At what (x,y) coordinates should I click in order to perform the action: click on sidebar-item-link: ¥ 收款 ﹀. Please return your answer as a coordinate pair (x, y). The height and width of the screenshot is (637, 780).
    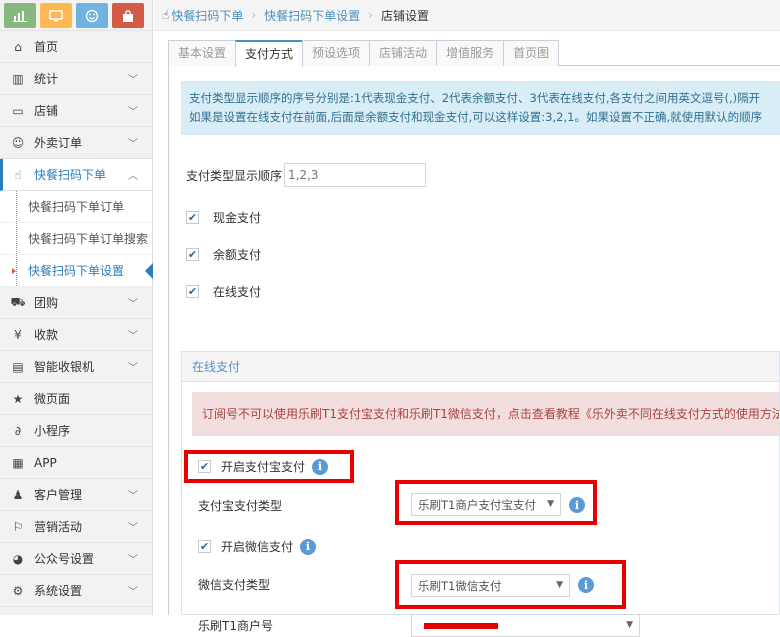
    Looking at the image, I should click on (76, 335).